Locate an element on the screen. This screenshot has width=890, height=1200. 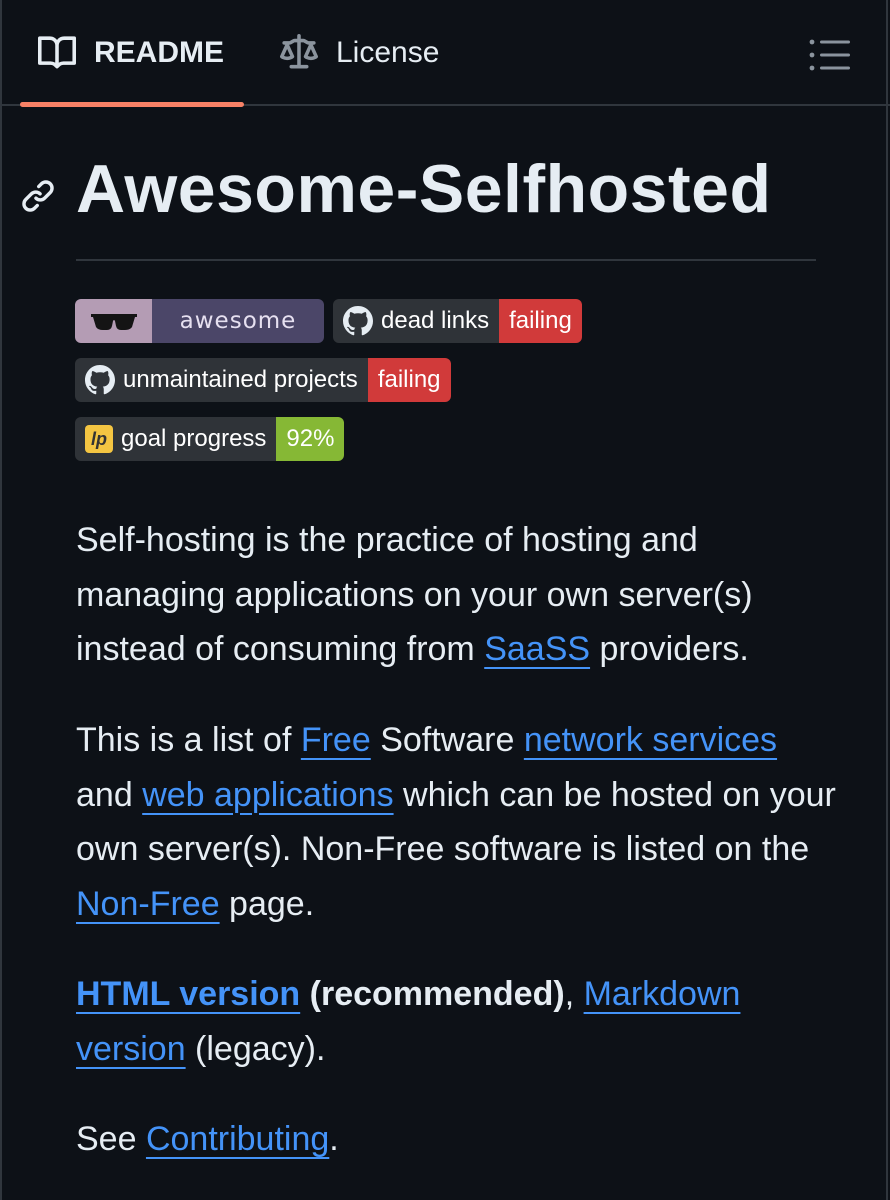
link-icon is located at coordinates (38, 196).